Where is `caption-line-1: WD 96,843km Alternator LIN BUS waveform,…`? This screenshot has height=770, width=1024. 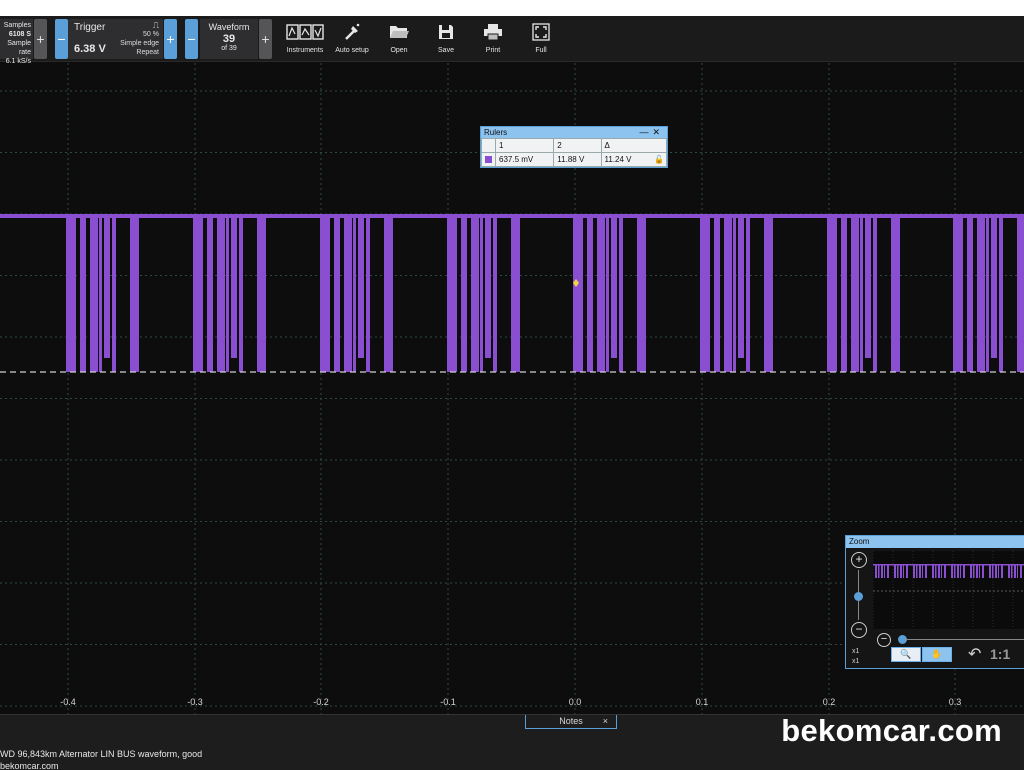 caption-line-1: WD 96,843km Alternator LIN BUS waveform,… is located at coordinates (101, 754).